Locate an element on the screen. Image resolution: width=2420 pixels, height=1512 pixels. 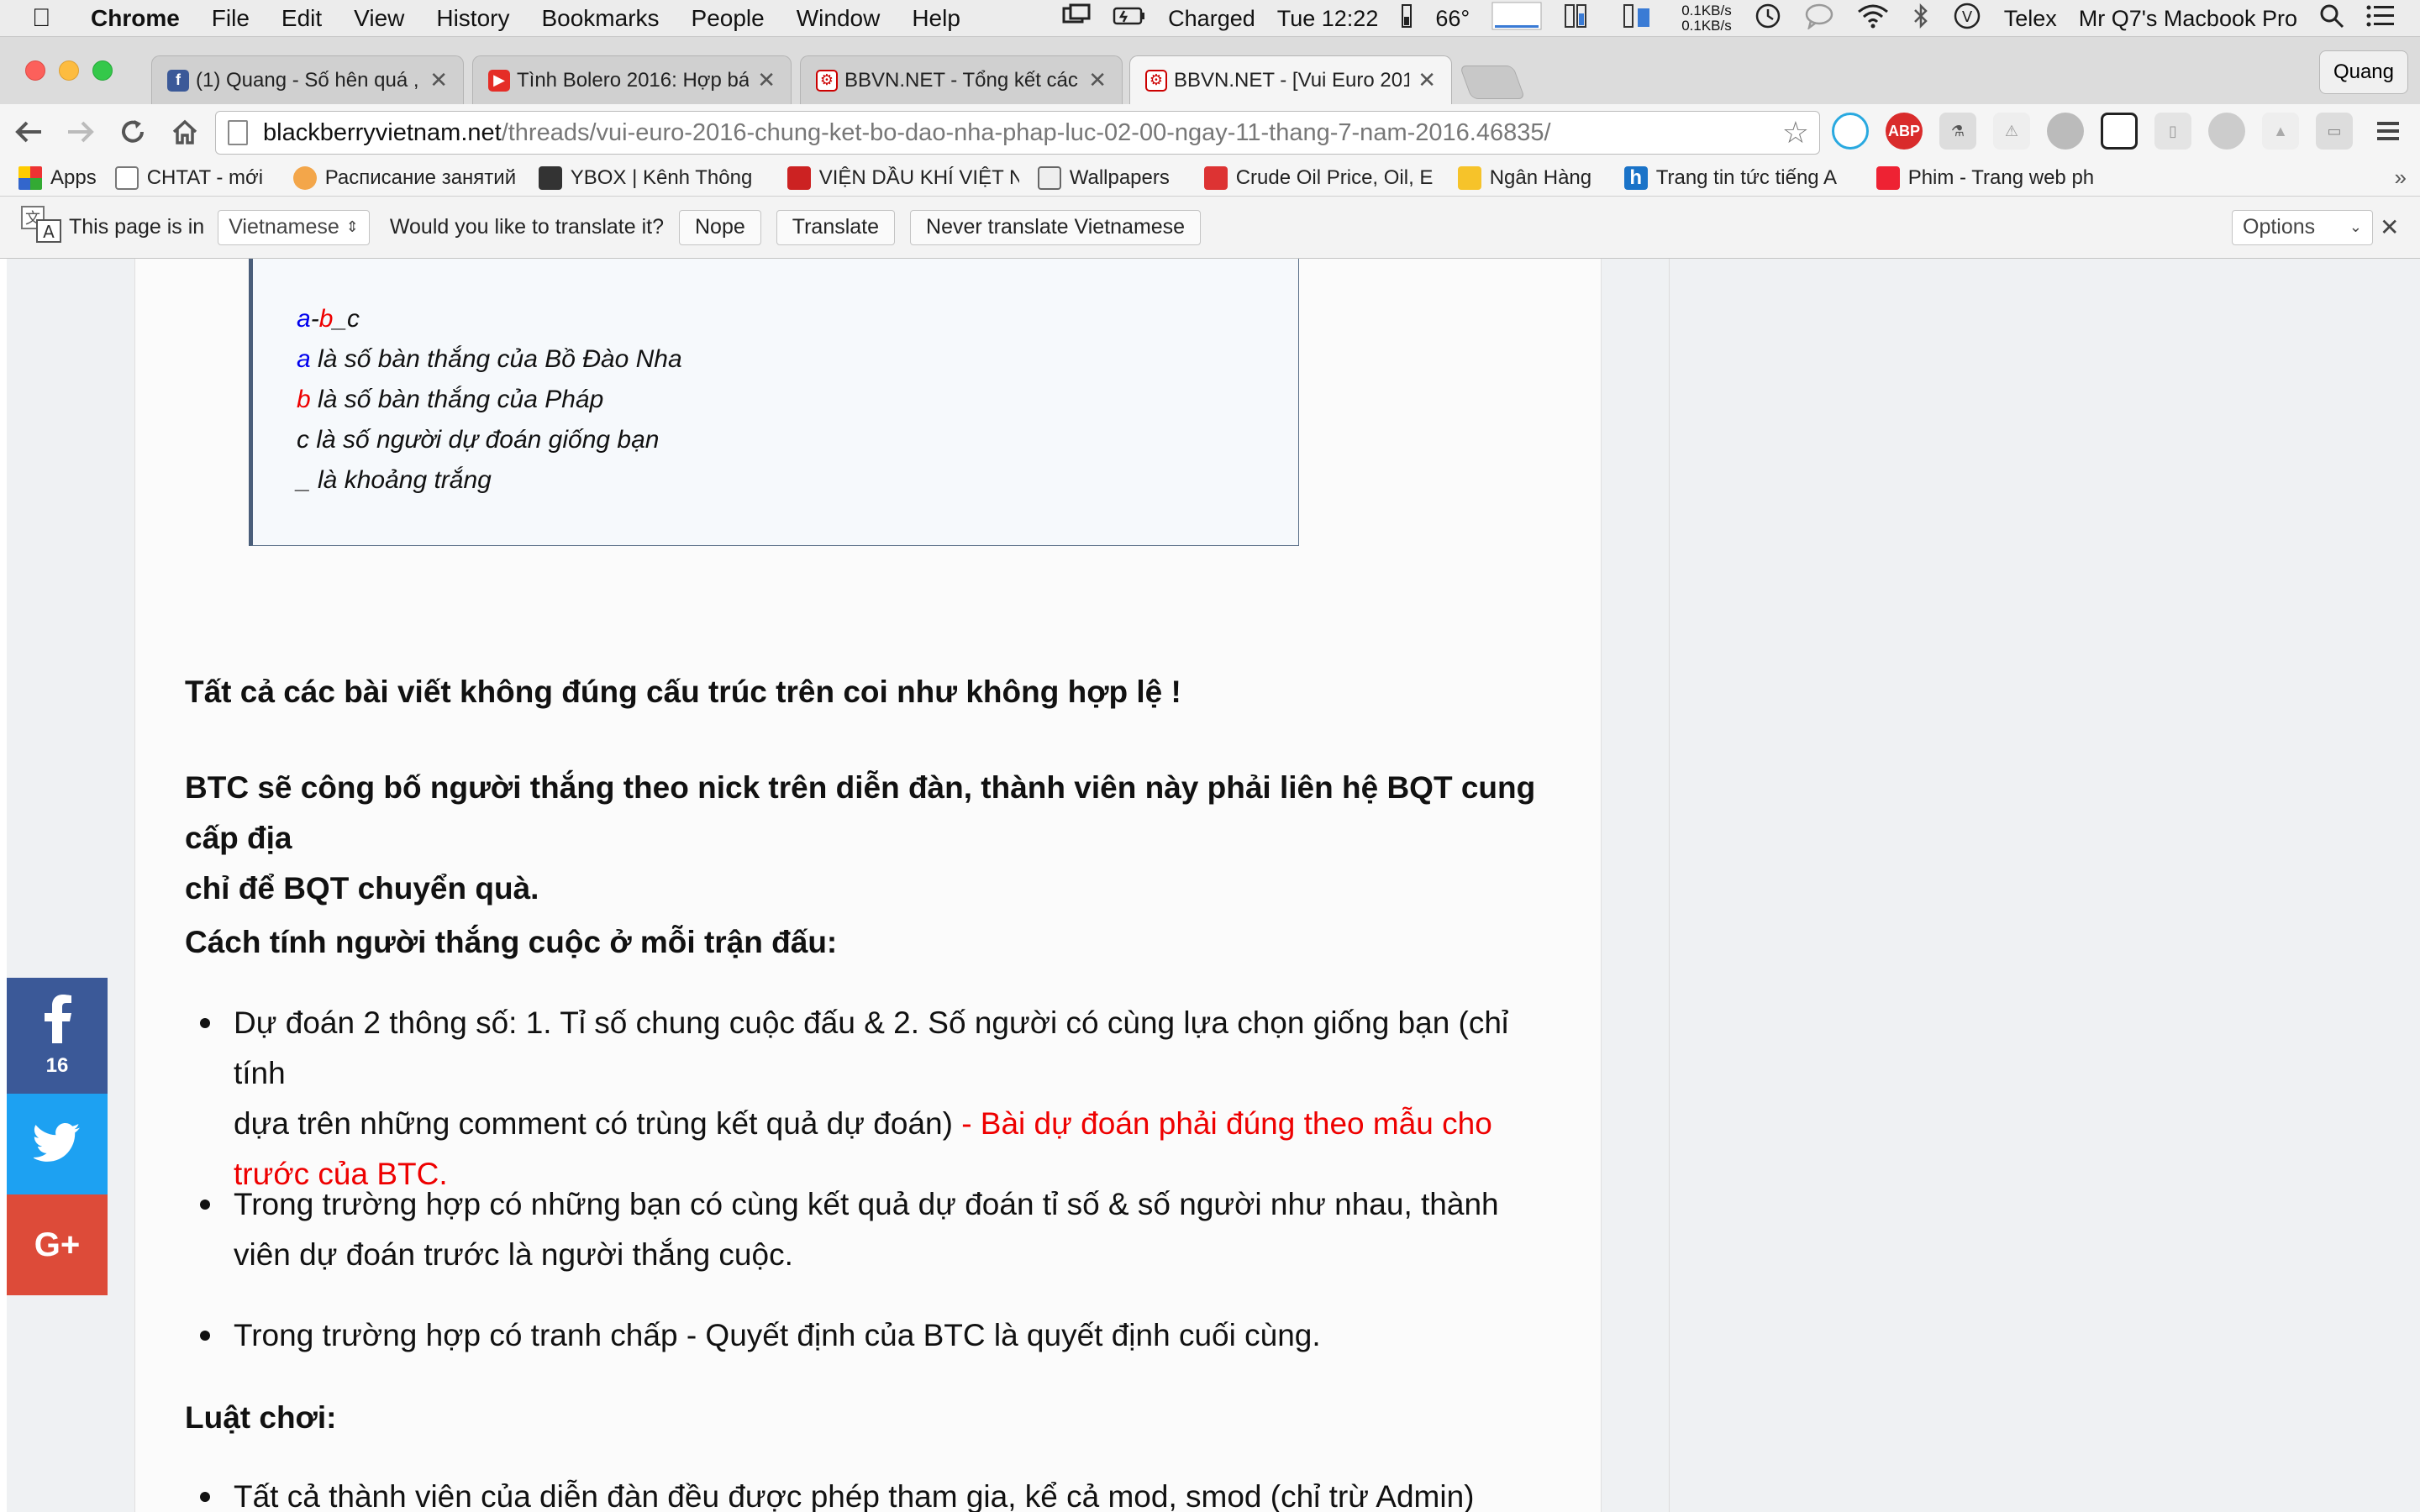
quote-line-a: a là số bàn thắng của Bồ Đào Nha is located at coordinates (797, 359).